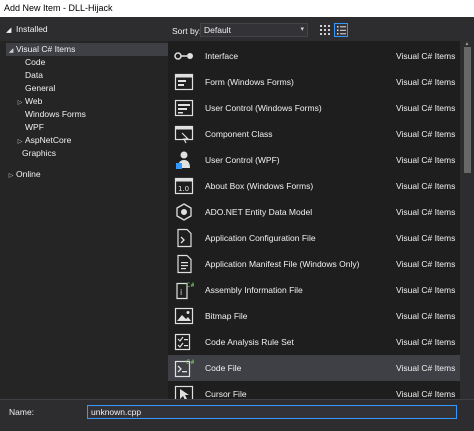  I want to click on tree-item-label: General, so click(40, 88).